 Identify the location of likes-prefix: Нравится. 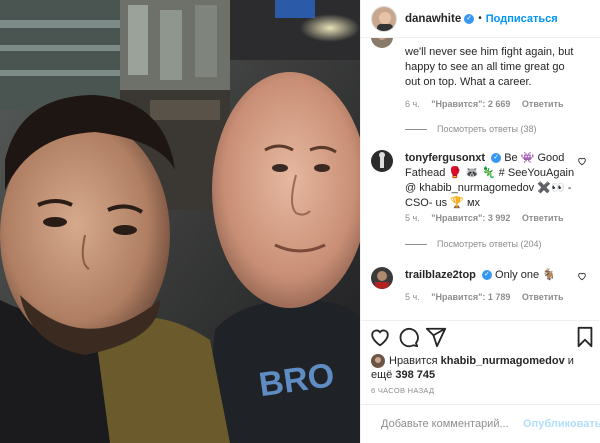
(415, 361).